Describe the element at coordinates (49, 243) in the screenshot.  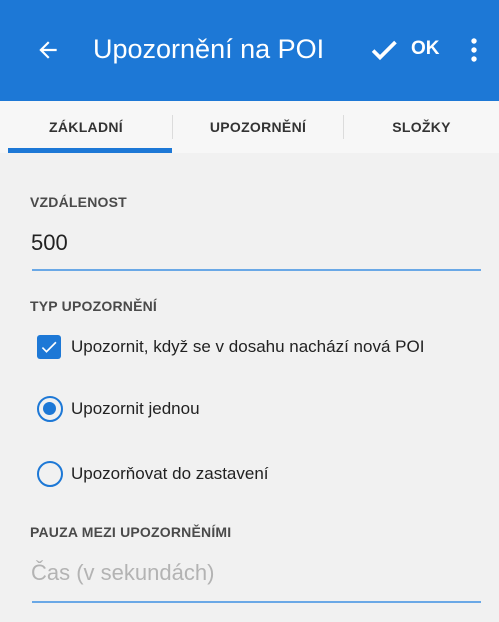
I see `distance-input: 500` at that location.